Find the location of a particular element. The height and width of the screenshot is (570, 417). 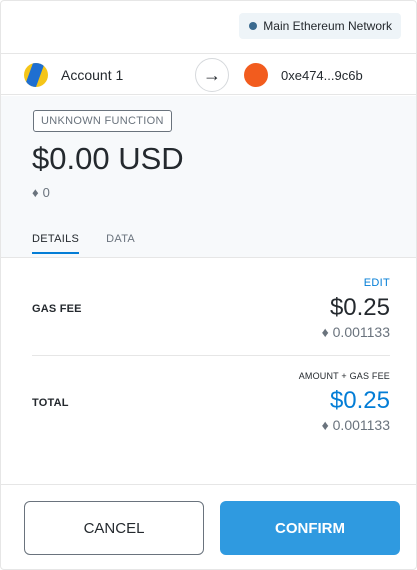

divider is located at coordinates (211, 355).